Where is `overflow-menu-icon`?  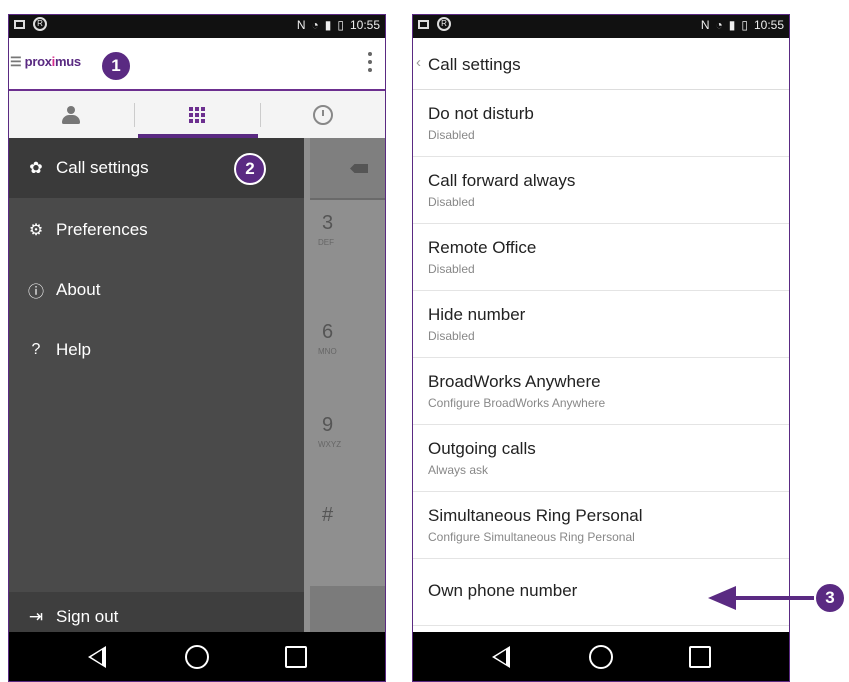
overflow-menu-icon is located at coordinates (371, 62).